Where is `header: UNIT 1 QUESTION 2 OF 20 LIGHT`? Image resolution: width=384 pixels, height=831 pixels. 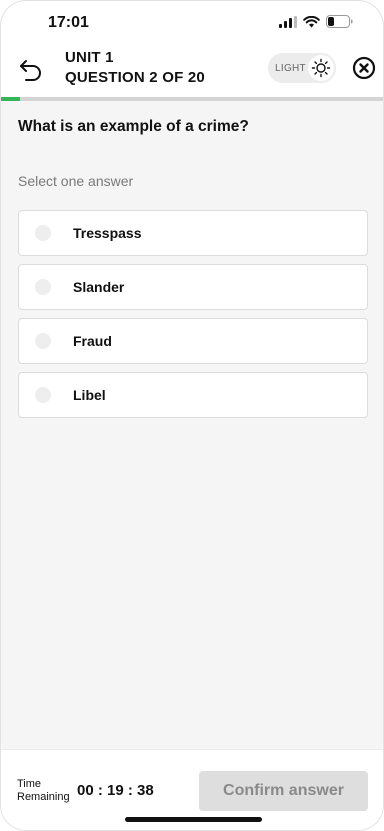
header: UNIT 1 QUESTION 2 OF 20 LIGHT is located at coordinates (192, 71).